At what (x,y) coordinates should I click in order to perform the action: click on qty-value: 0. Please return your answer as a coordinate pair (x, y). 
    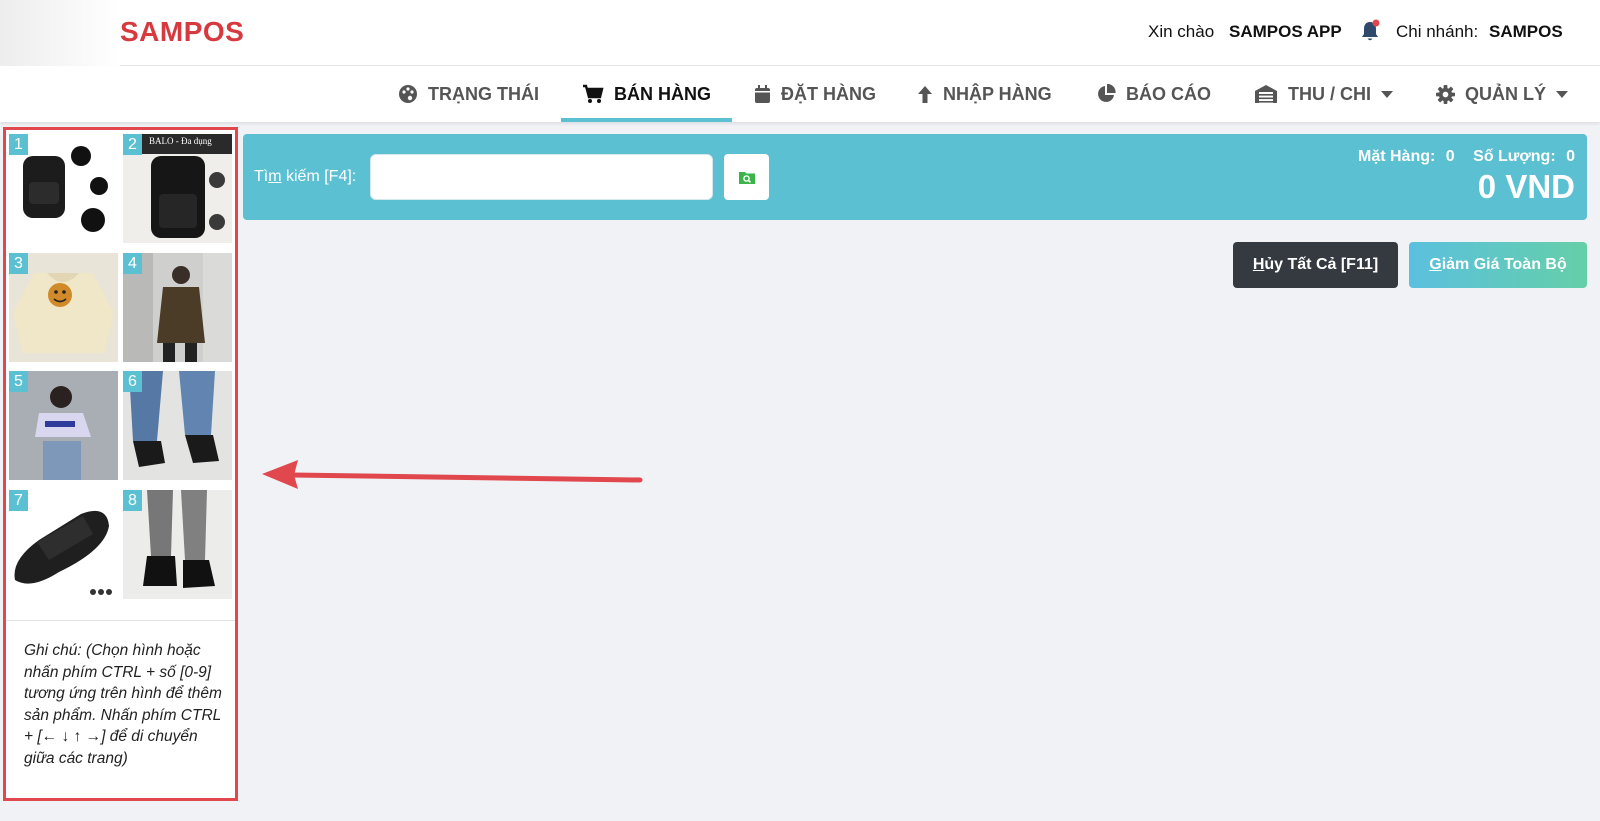
    Looking at the image, I should click on (1570, 156).